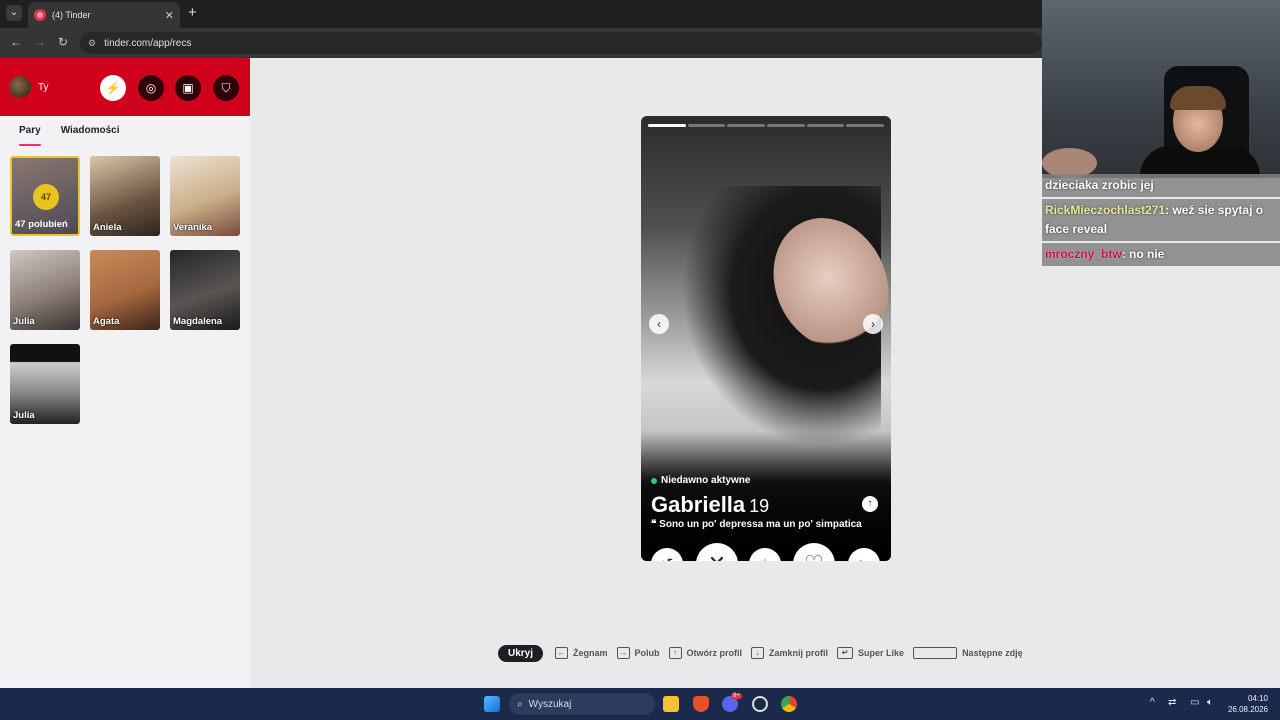 This screenshot has height=720, width=1280. What do you see at coordinates (561, 43) in the screenshot?
I see `url-field: ⚙ tinder.com/app/recs` at bounding box center [561, 43].